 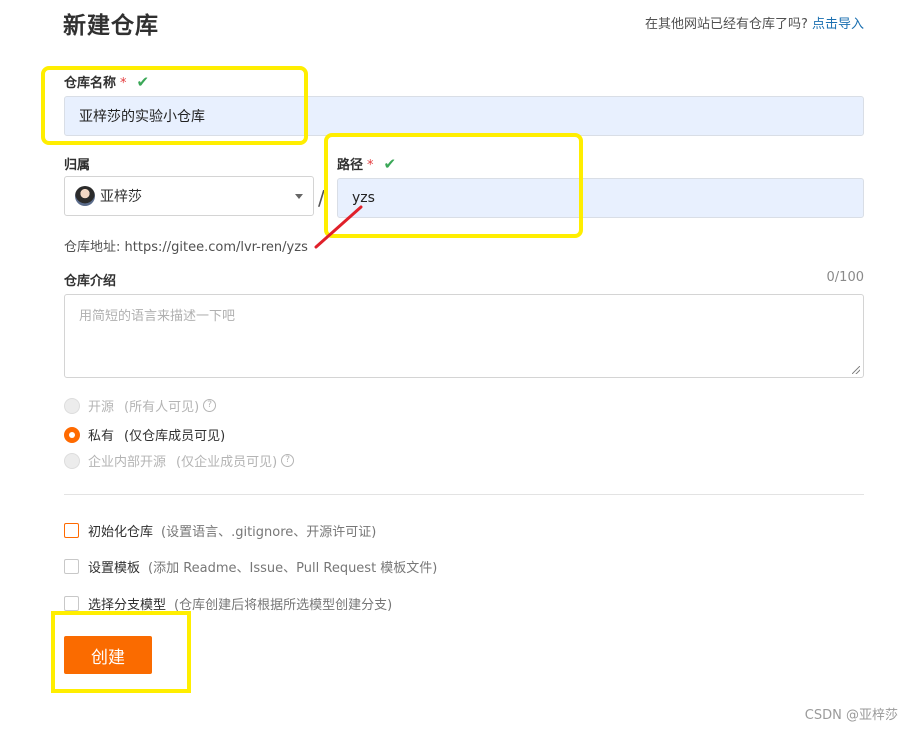 What do you see at coordinates (283, 605) in the screenshot?
I see `option-hint: (仓库创建后将根据所选模型创建分支)` at bounding box center [283, 605].